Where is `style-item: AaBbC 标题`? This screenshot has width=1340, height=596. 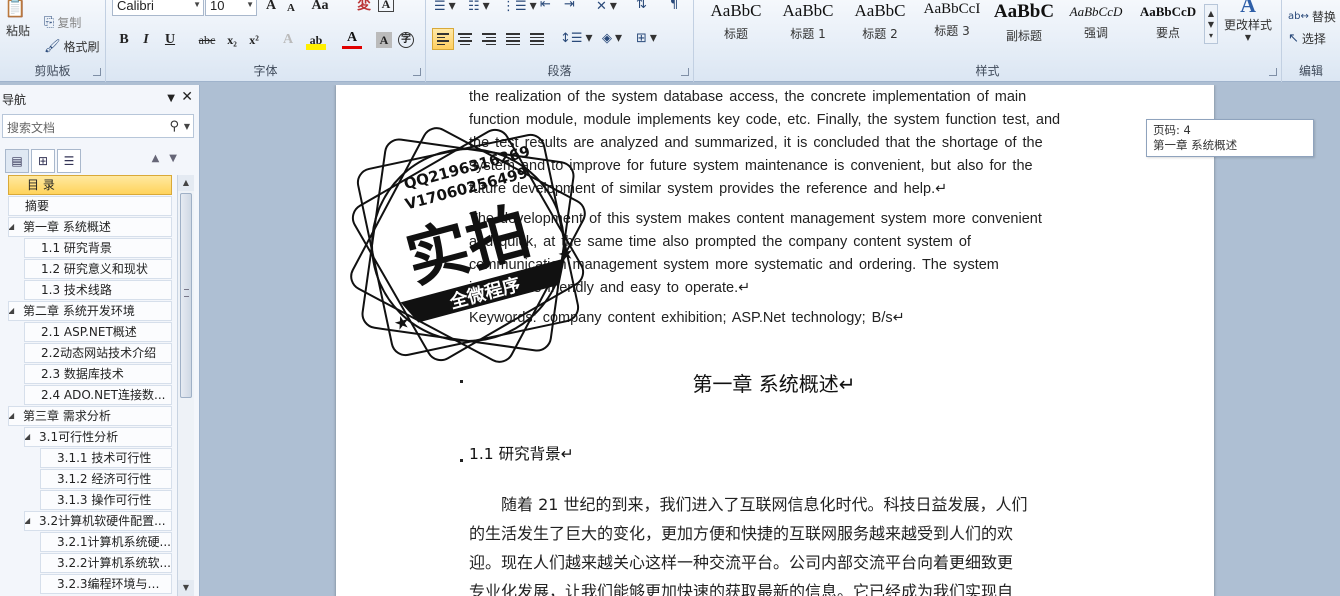 style-item: AaBbC 标题 is located at coordinates (736, 22).